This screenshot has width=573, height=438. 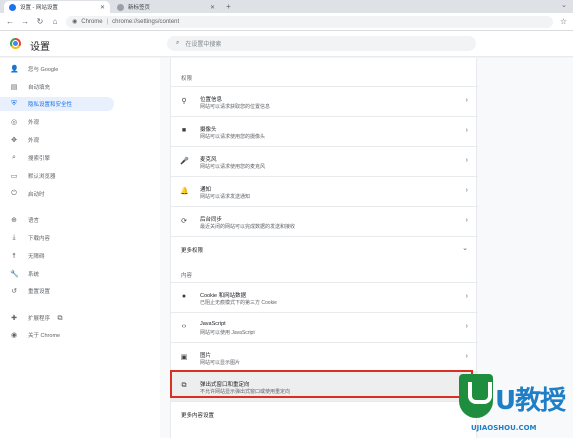 What do you see at coordinates (225, 197) in the screenshot?
I see `row-description: 网站可以请求发送通知` at bounding box center [225, 197].